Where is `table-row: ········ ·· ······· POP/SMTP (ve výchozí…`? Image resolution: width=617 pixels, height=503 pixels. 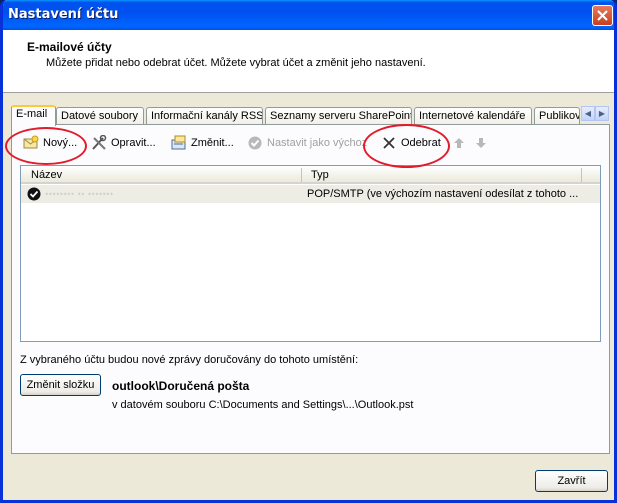
table-row: ········ ·· ······· POP/SMTP (ve výchozí… is located at coordinates (310, 194).